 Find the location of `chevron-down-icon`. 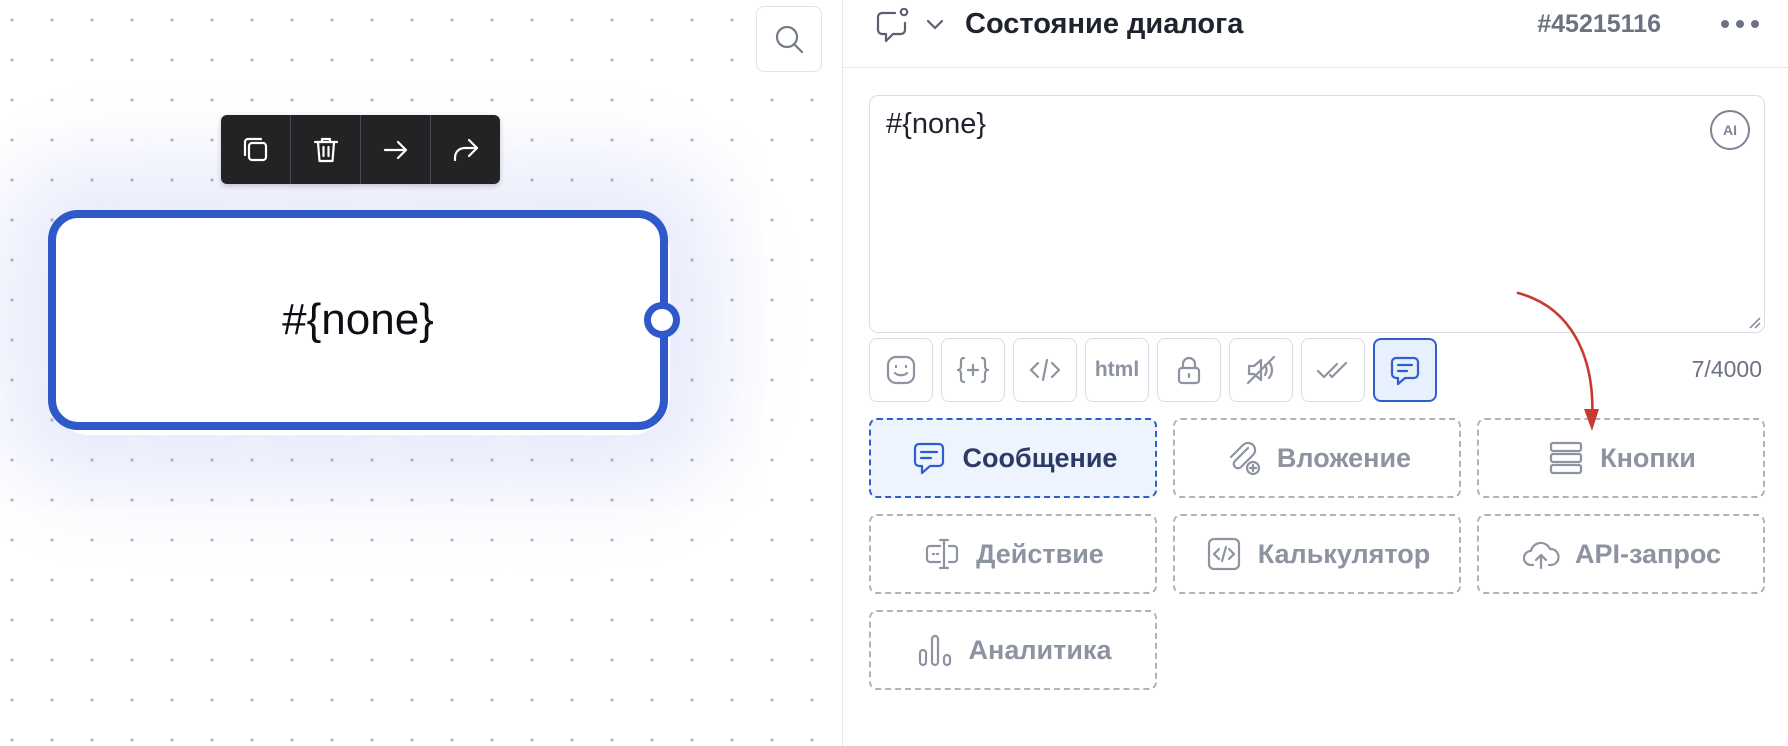

chevron-down-icon is located at coordinates (935, 24).